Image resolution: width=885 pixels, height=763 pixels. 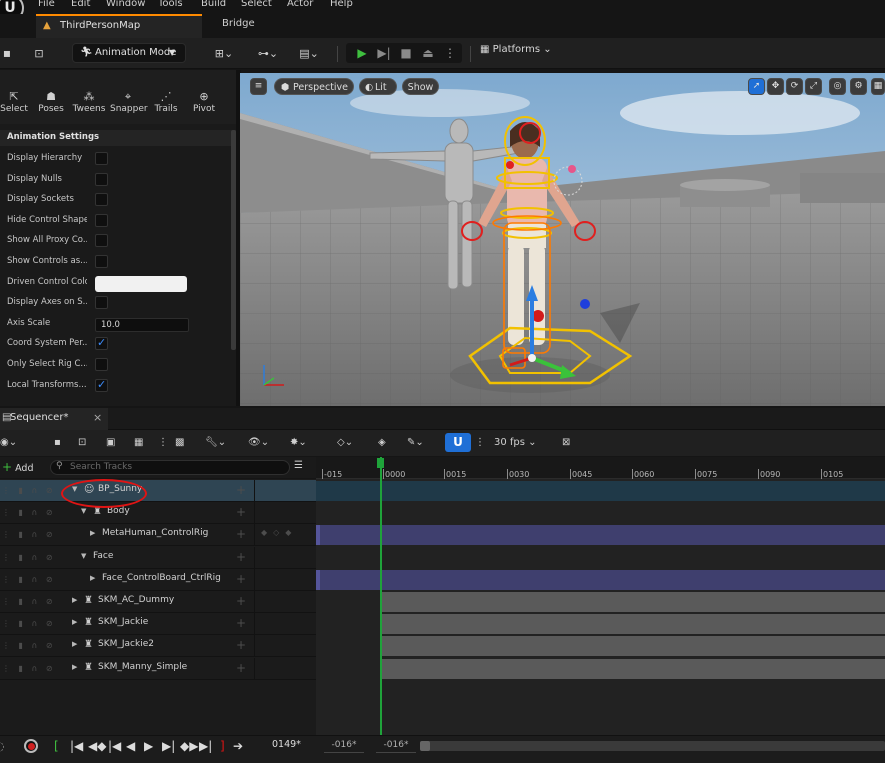 I want to click on tool-pivot: ⊕ Pivot, so click(x=204, y=102).